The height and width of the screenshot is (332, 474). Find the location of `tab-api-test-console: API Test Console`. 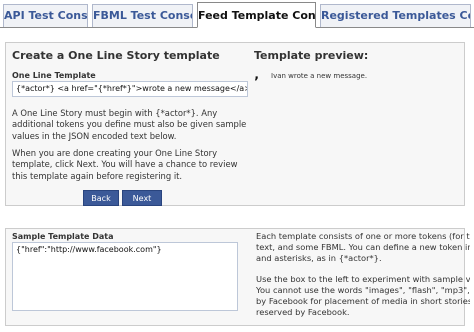

tab-api-test-console: API Test Console is located at coordinates (45, 15).